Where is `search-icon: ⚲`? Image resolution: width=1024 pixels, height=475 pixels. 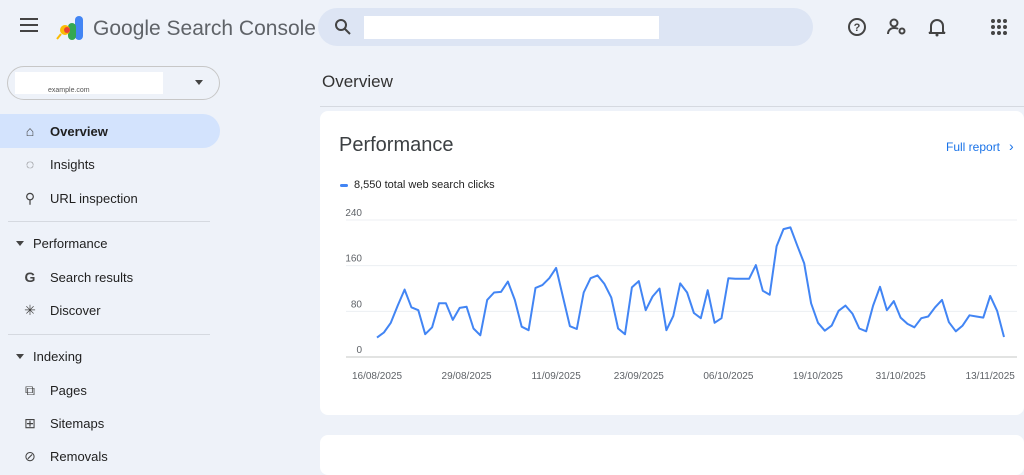
search-icon: ⚲ is located at coordinates (30, 198).